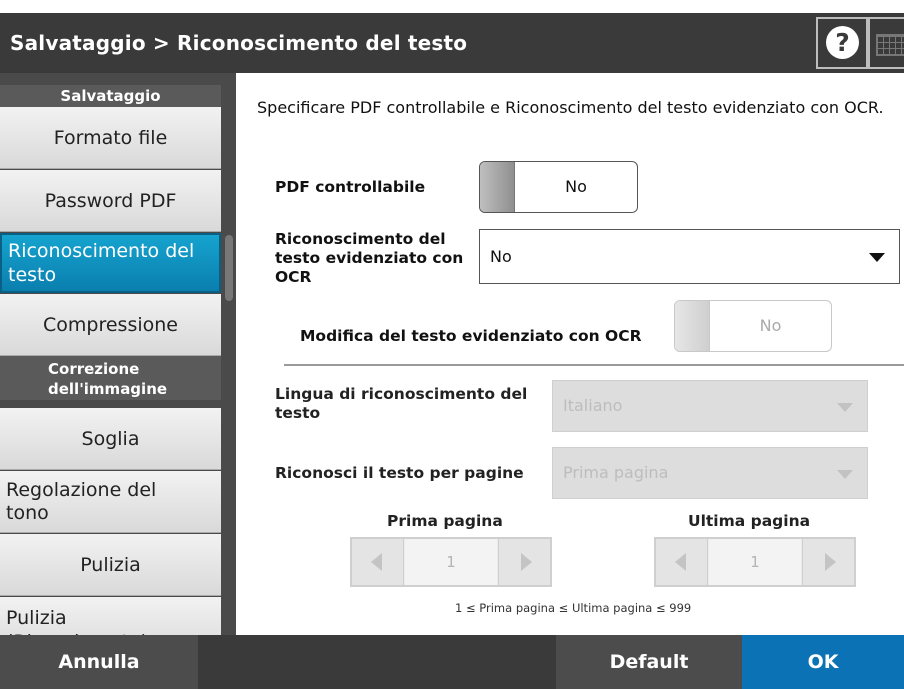  Describe the element at coordinates (890, 45) in the screenshot. I see `keyboard-icon` at that location.